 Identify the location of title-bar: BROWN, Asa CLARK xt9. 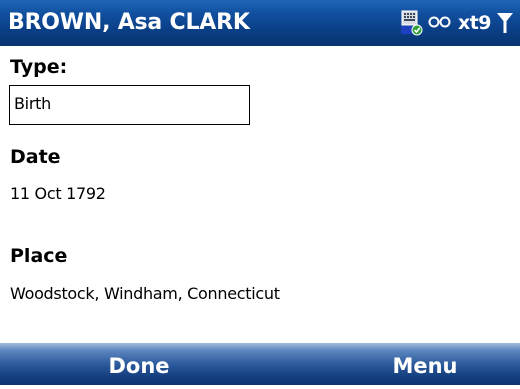
(260, 23).